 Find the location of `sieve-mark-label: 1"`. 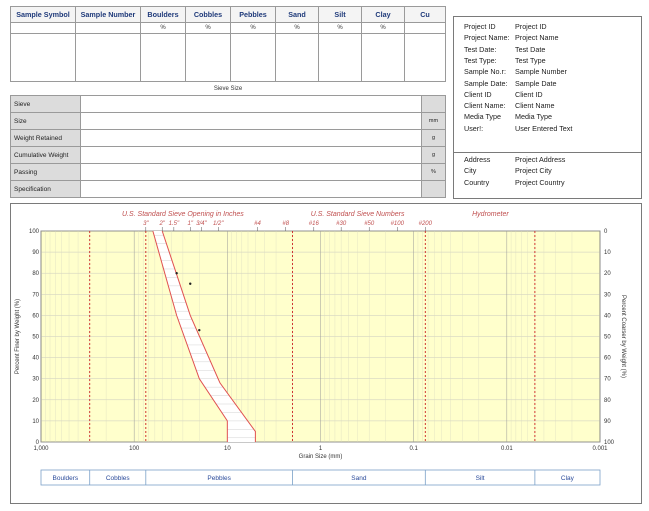

sieve-mark-label: 1" is located at coordinates (191, 224).